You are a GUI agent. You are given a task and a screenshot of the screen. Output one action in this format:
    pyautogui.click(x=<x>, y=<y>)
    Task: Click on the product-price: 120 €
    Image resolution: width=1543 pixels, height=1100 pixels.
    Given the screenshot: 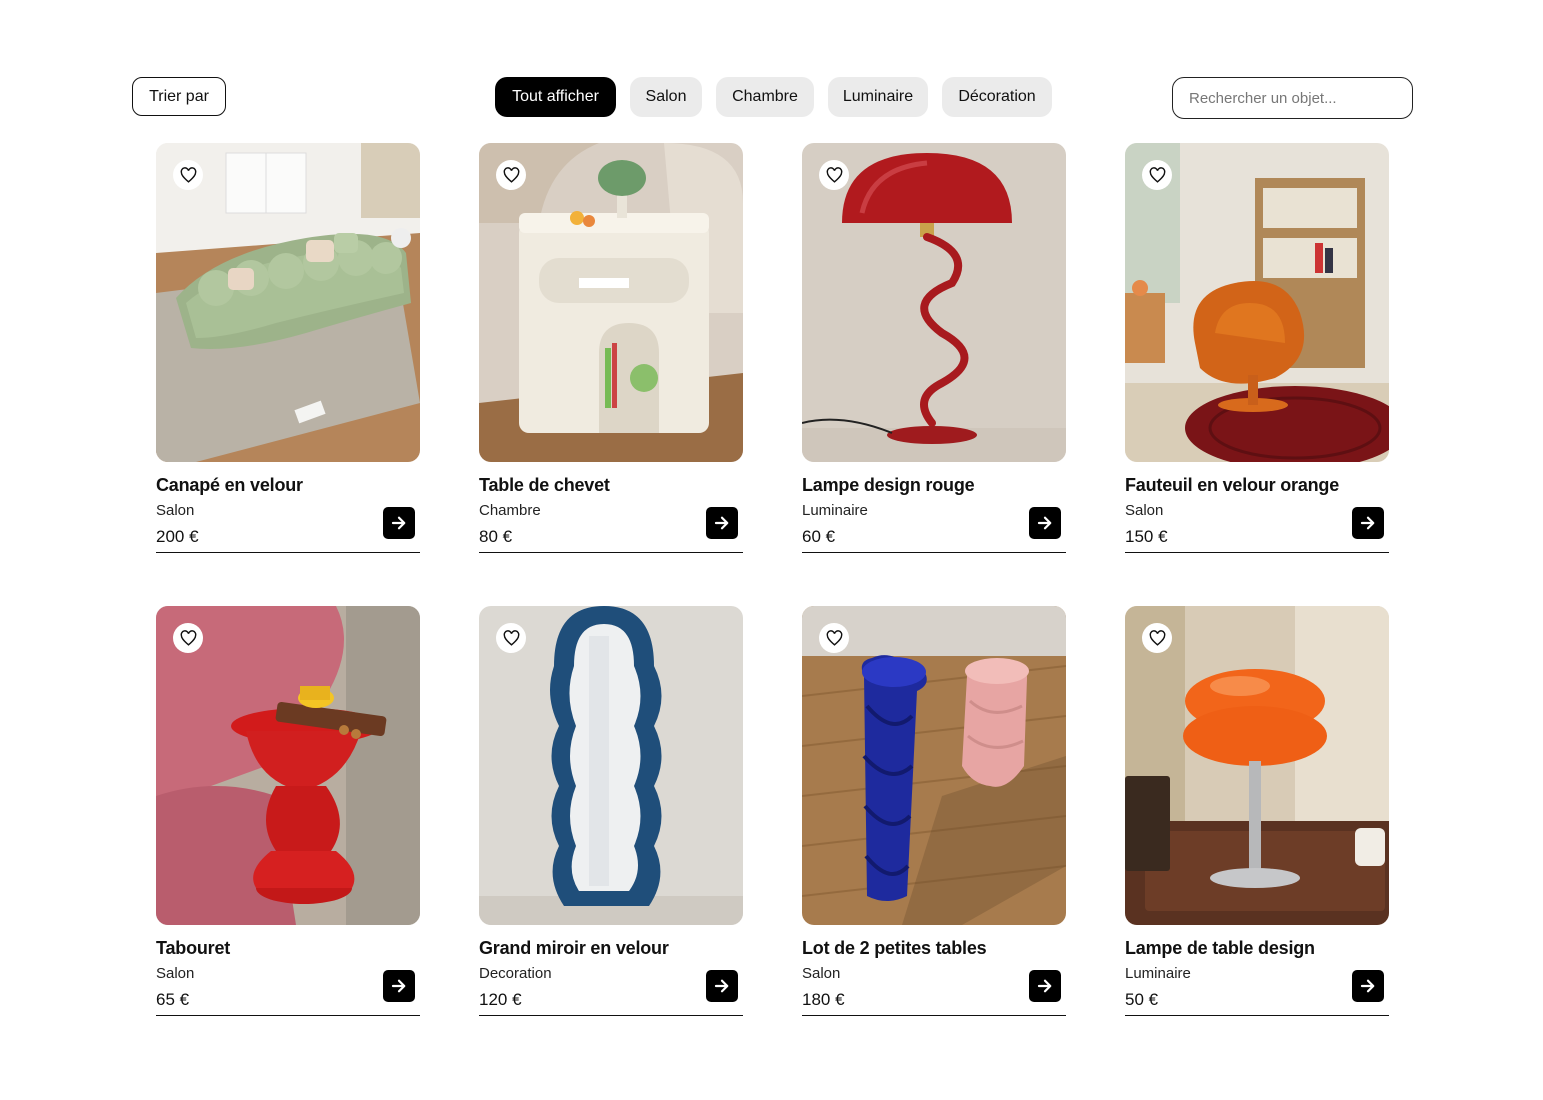 What is the action you would take?
    pyautogui.click(x=500, y=999)
    